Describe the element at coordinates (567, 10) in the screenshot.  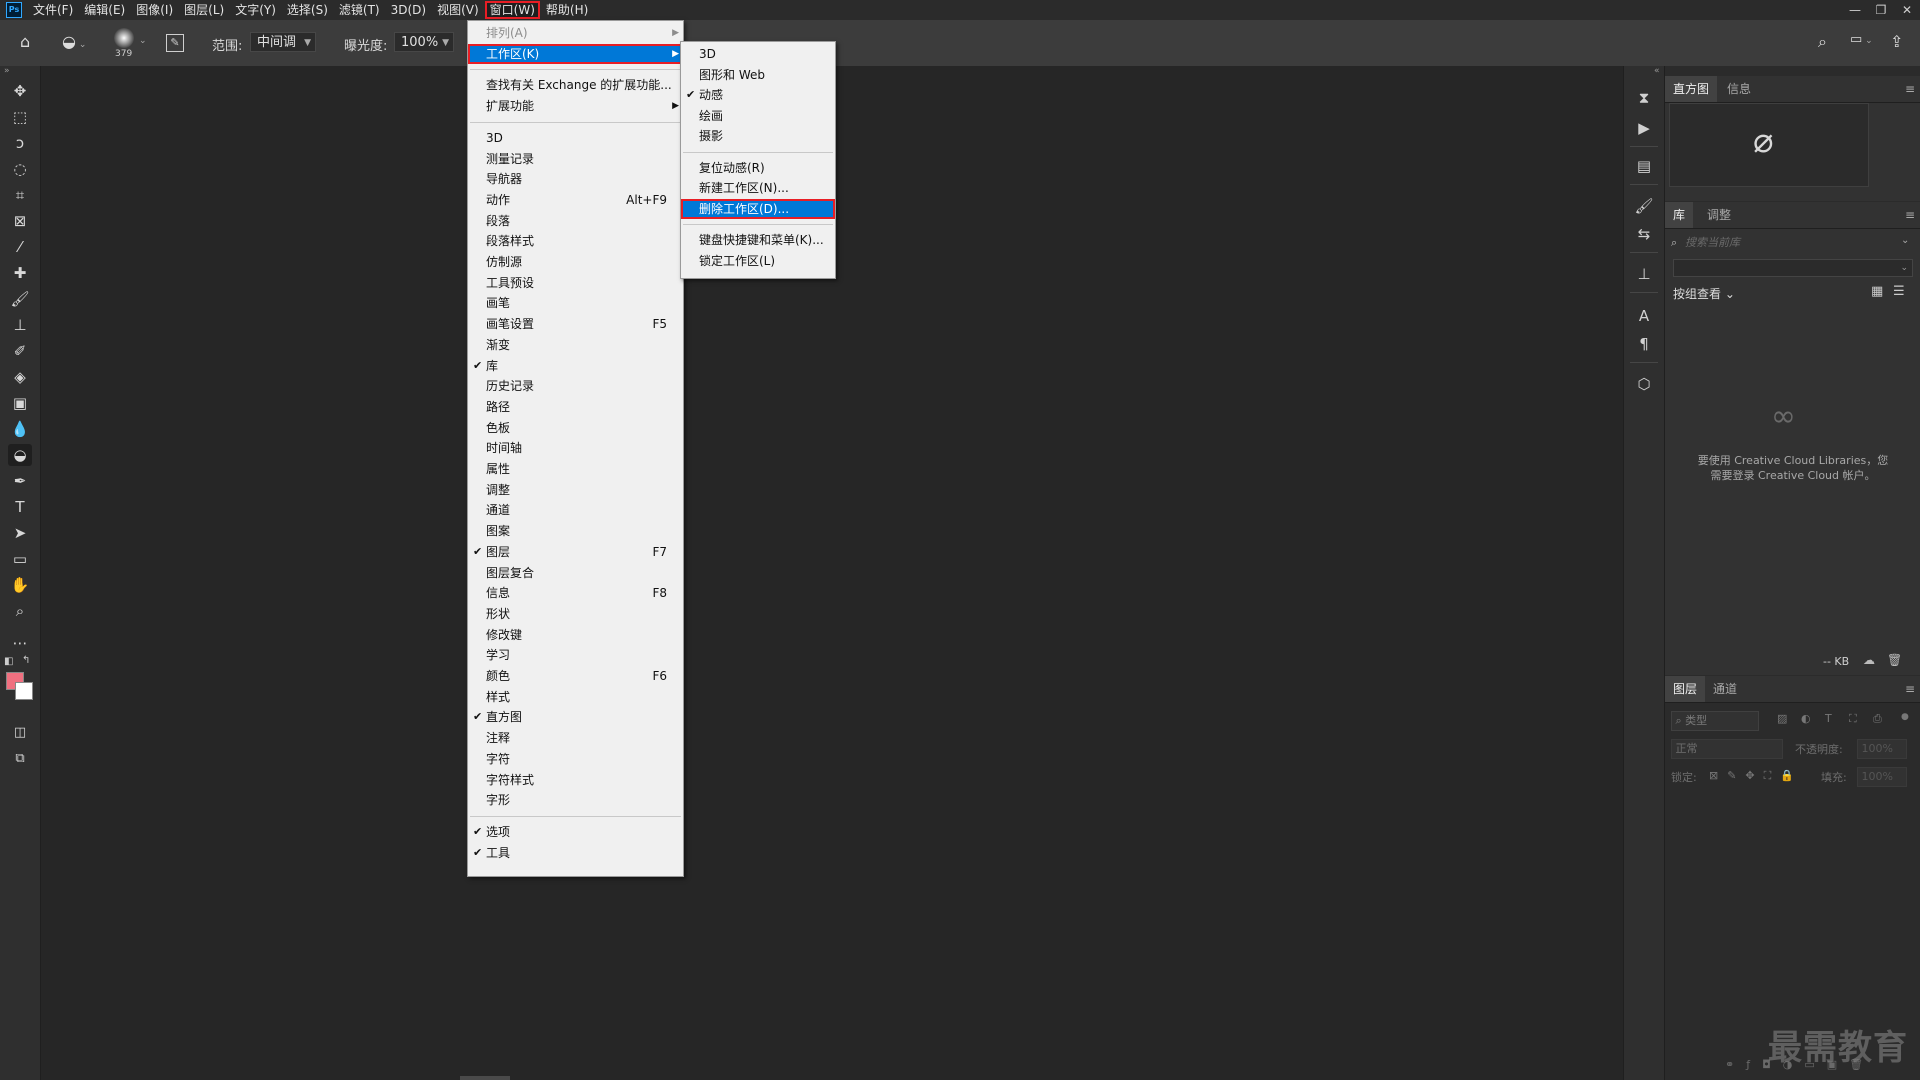
I see `menu-11: 帮助(H)` at that location.